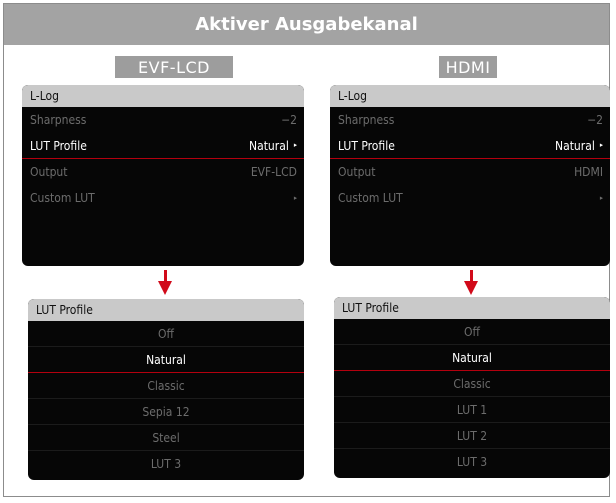  I want to click on lut-option-lut-1: LUT 1, so click(472, 410).